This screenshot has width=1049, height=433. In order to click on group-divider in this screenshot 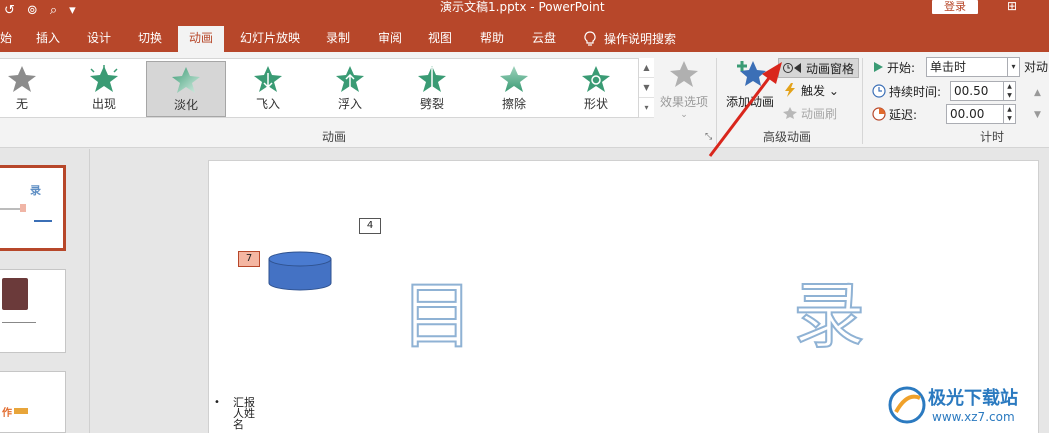, I will do `click(862, 101)`.